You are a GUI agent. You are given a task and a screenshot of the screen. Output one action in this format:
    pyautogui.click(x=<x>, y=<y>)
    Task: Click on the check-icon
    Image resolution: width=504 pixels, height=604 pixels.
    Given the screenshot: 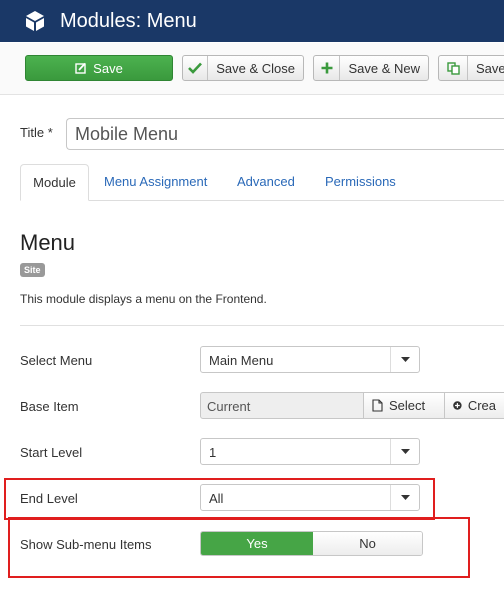 What is the action you would take?
    pyautogui.click(x=196, y=68)
    